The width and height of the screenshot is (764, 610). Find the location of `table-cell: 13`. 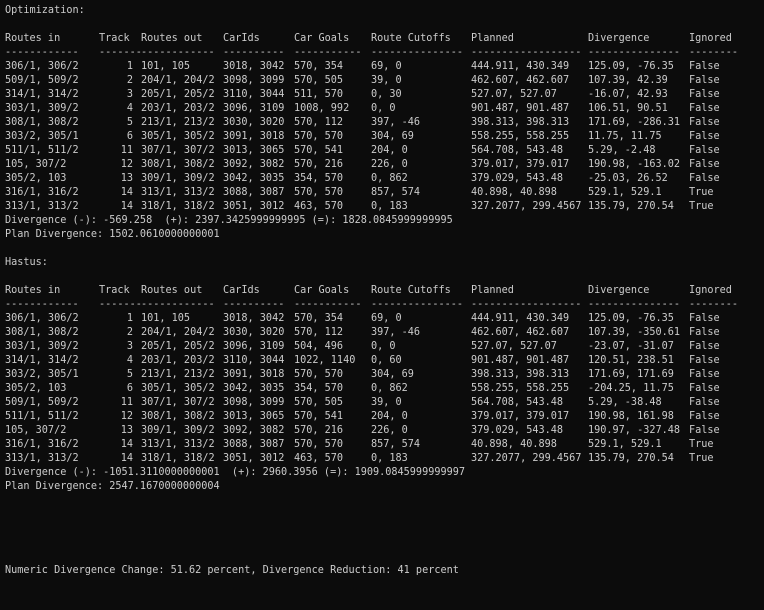

table-cell: 13 is located at coordinates (126, 430).